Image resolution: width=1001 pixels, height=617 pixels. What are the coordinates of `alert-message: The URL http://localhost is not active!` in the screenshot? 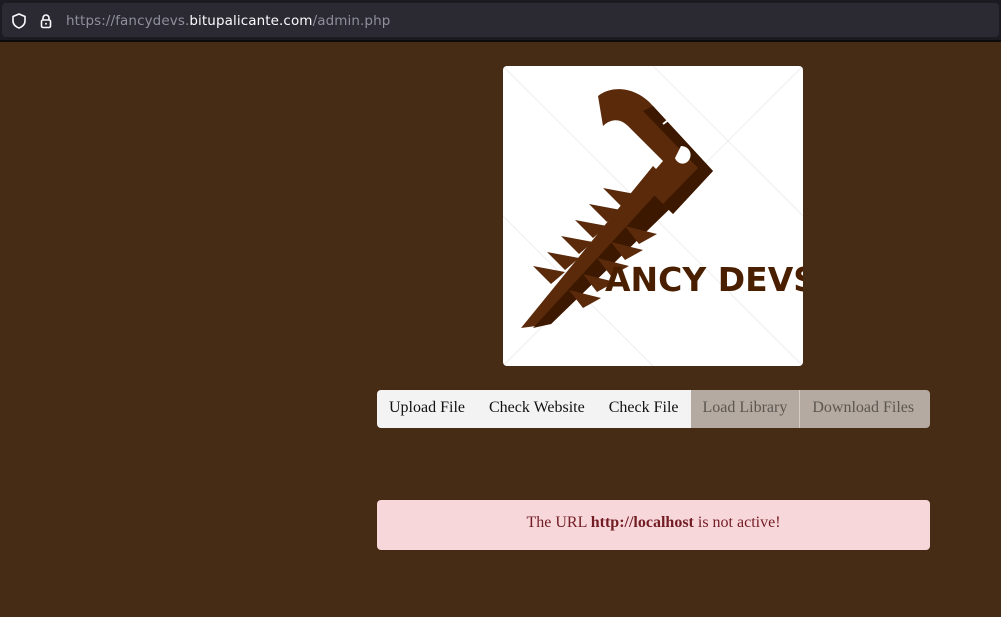 It's located at (653, 525).